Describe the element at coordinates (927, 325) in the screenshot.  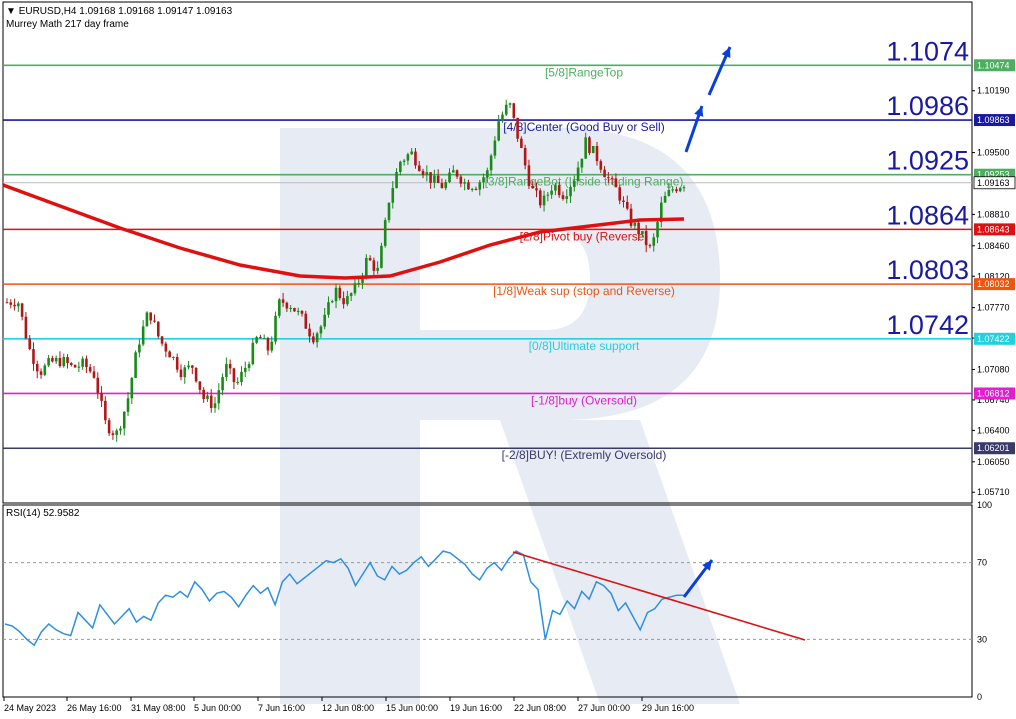
I see `level-big-label: 1.0742` at that location.